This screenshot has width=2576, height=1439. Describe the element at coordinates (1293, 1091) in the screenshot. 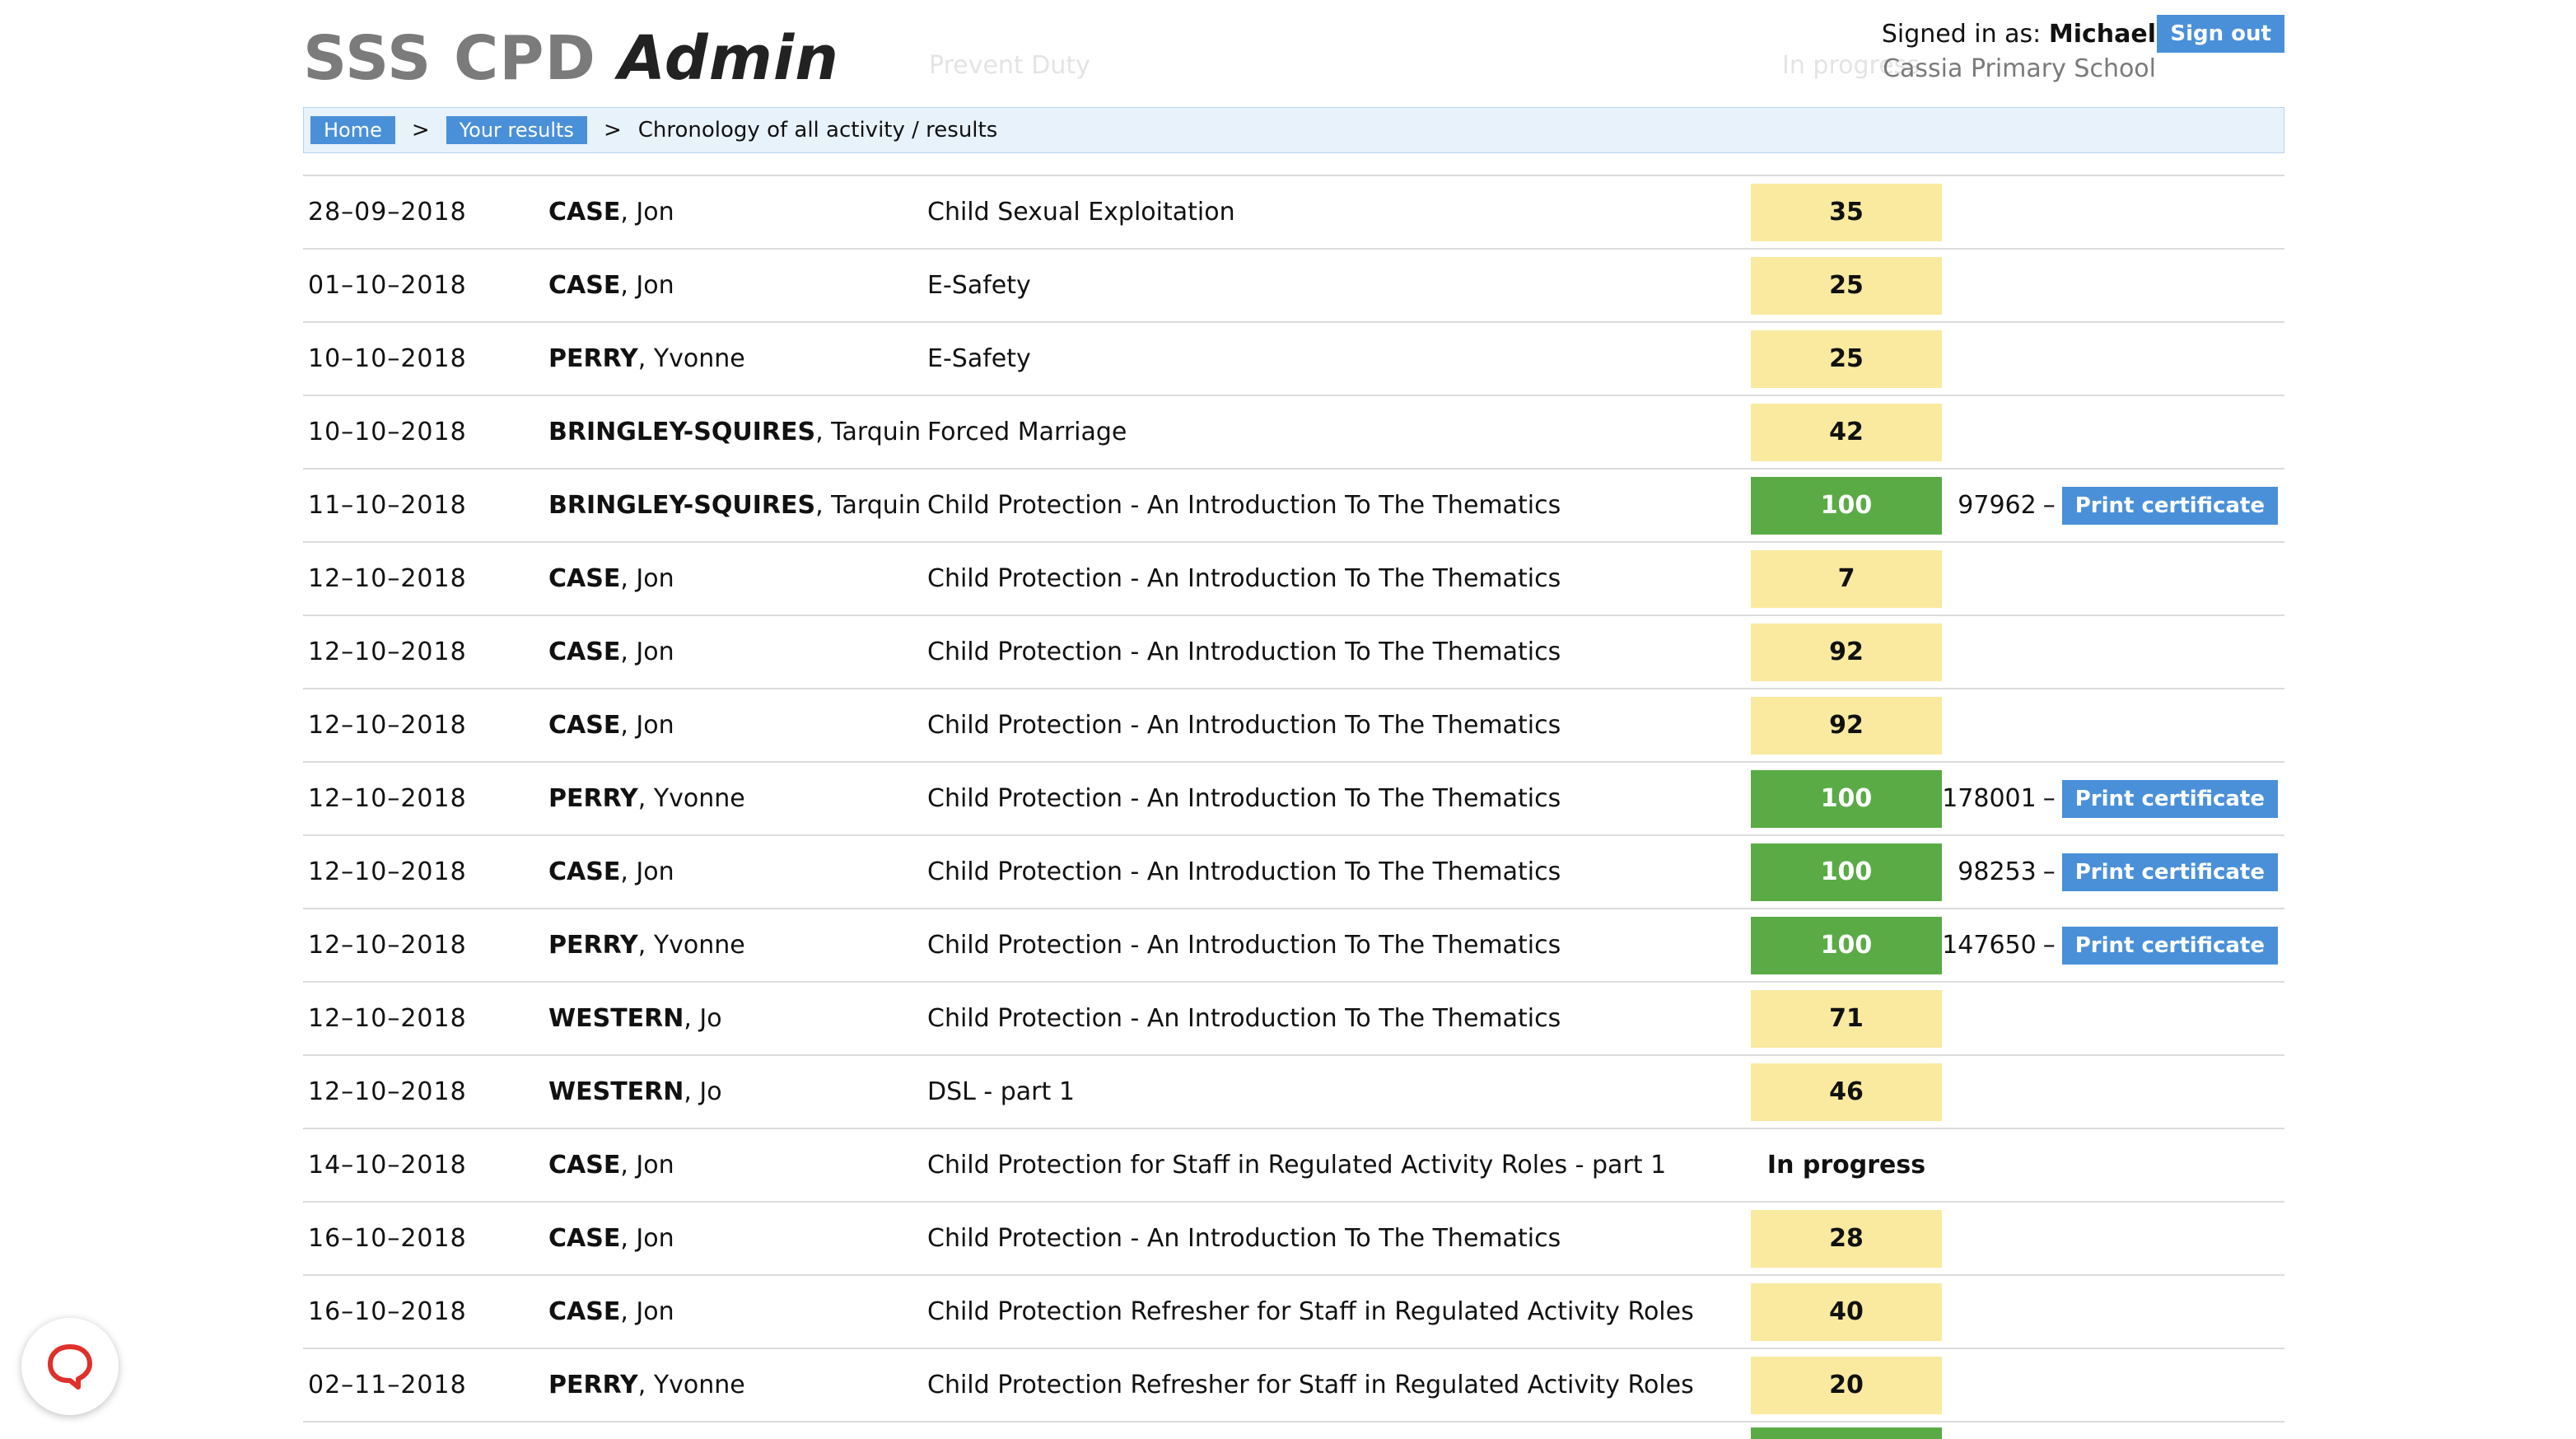

I see `table-row: 12–10–2018 WESTERN, Jo DSL - part 1 46` at that location.